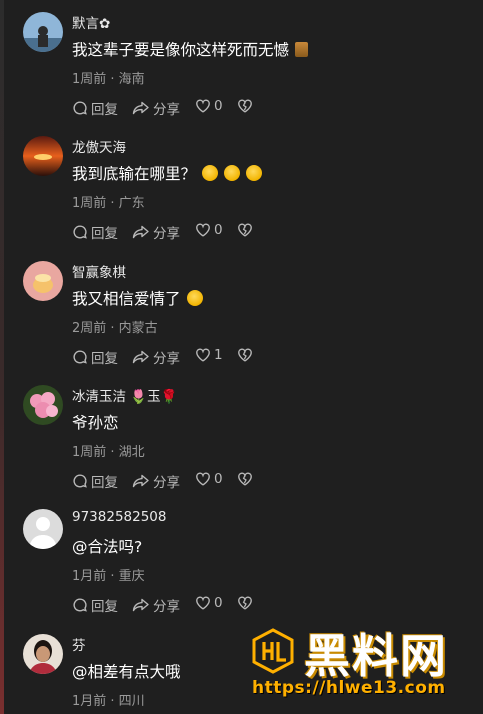 The image size is (483, 714). I want to click on watermark-url: https://hlwe13.com, so click(349, 688).